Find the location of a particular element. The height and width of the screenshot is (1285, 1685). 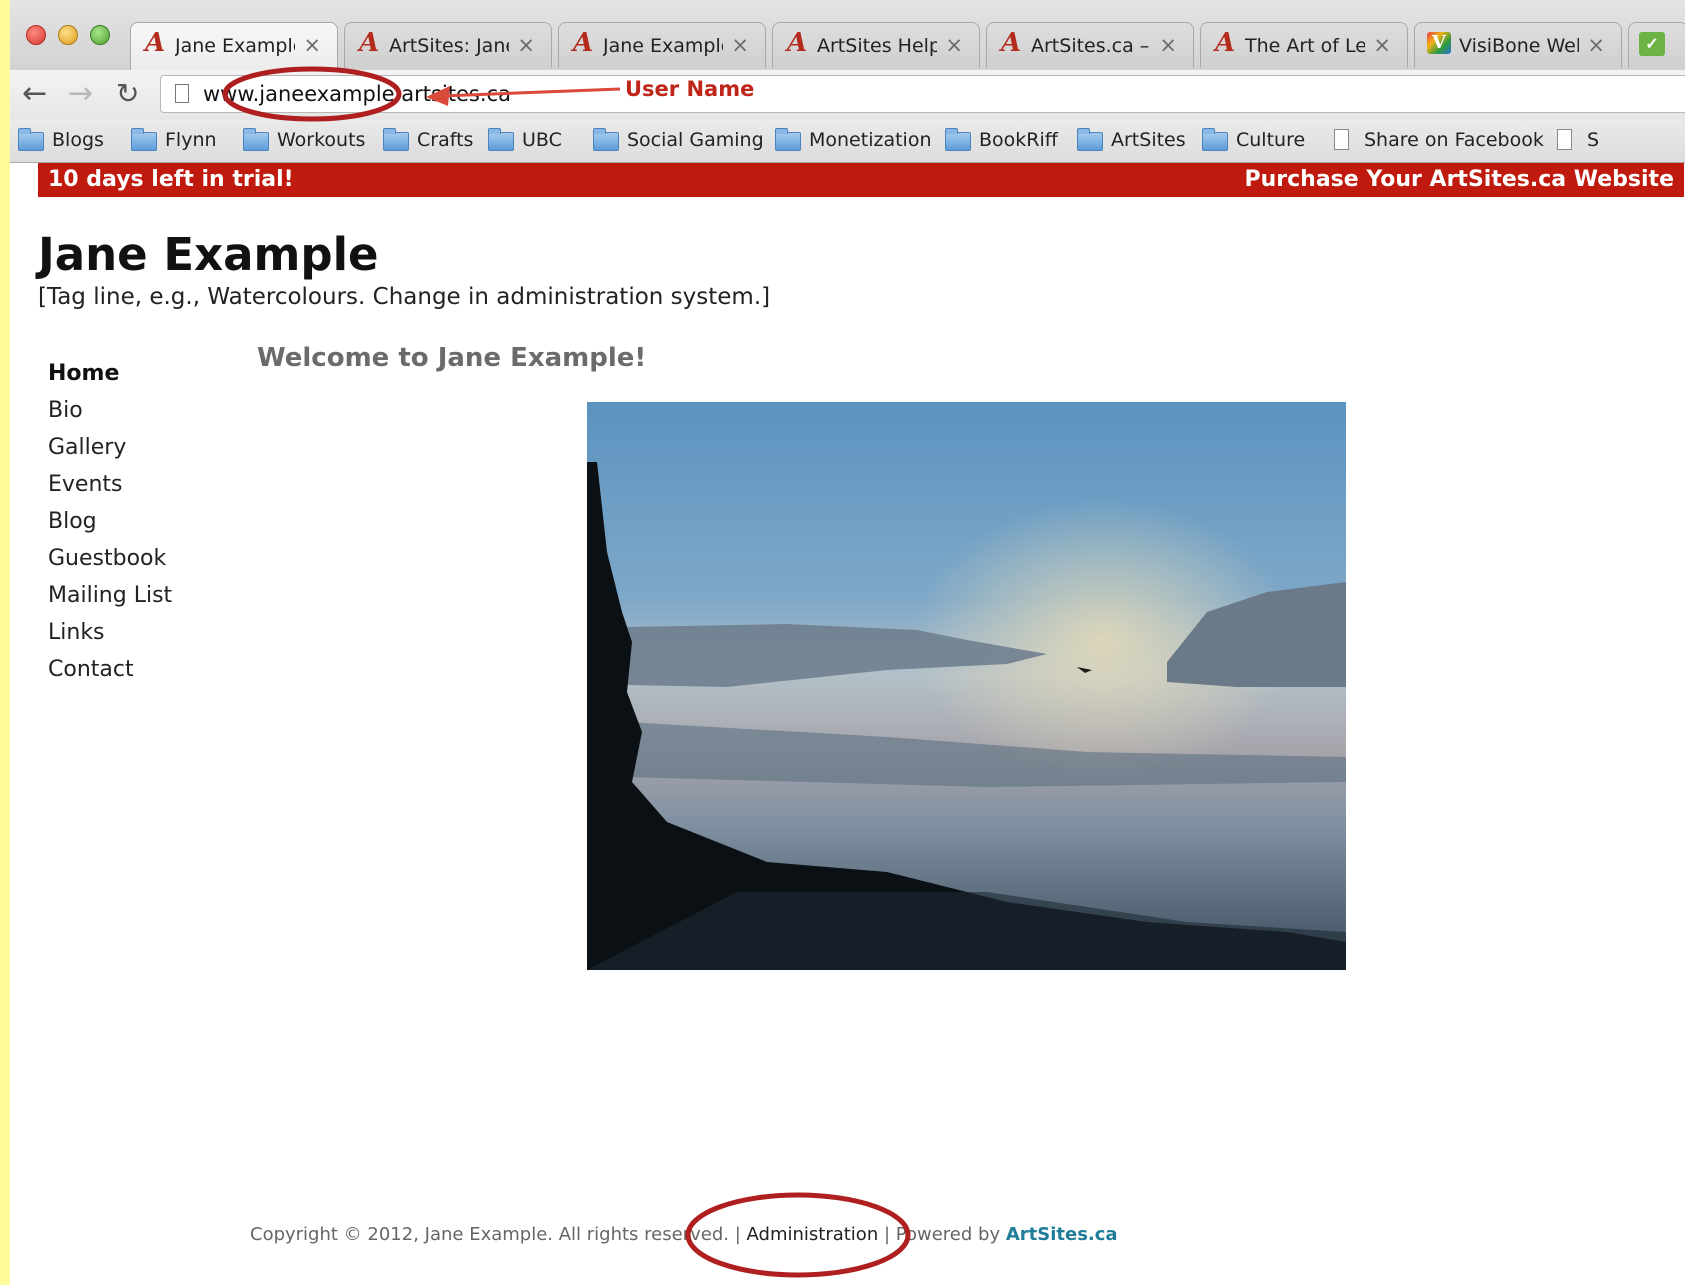

nav-item-bio: Bio is located at coordinates (110, 410).